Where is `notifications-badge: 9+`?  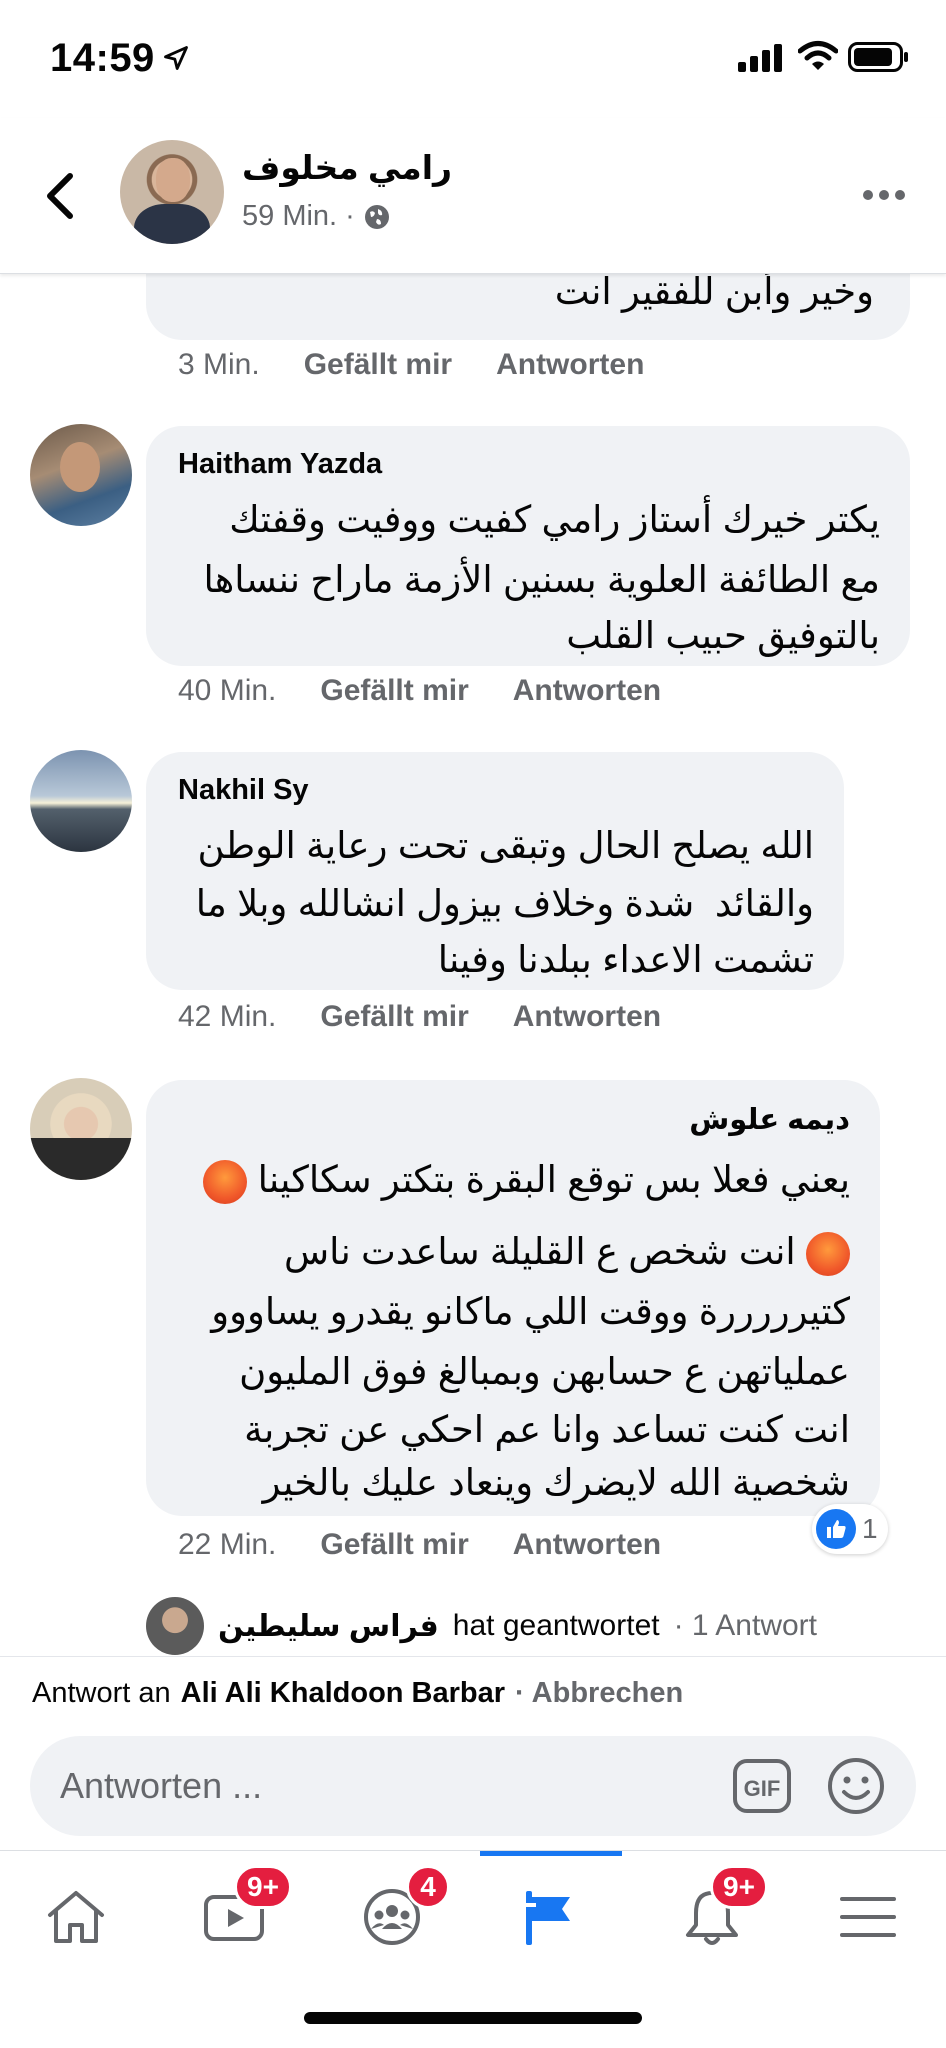
notifications-badge: 9+ is located at coordinates (739, 1887).